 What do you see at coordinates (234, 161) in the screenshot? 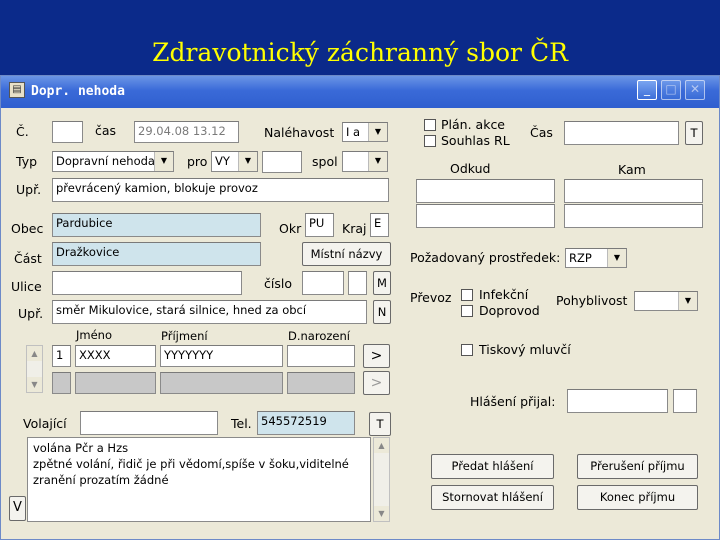
I see `pro-select: VY ▼` at bounding box center [234, 161].